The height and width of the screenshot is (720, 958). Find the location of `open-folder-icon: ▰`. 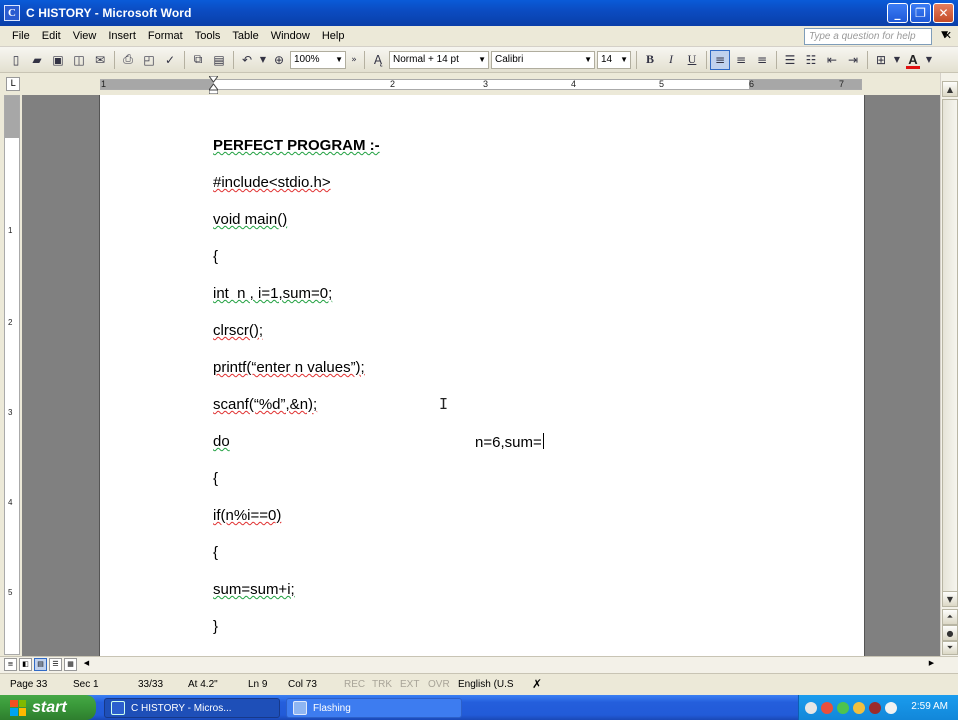

open-folder-icon: ▰ is located at coordinates (37, 60).